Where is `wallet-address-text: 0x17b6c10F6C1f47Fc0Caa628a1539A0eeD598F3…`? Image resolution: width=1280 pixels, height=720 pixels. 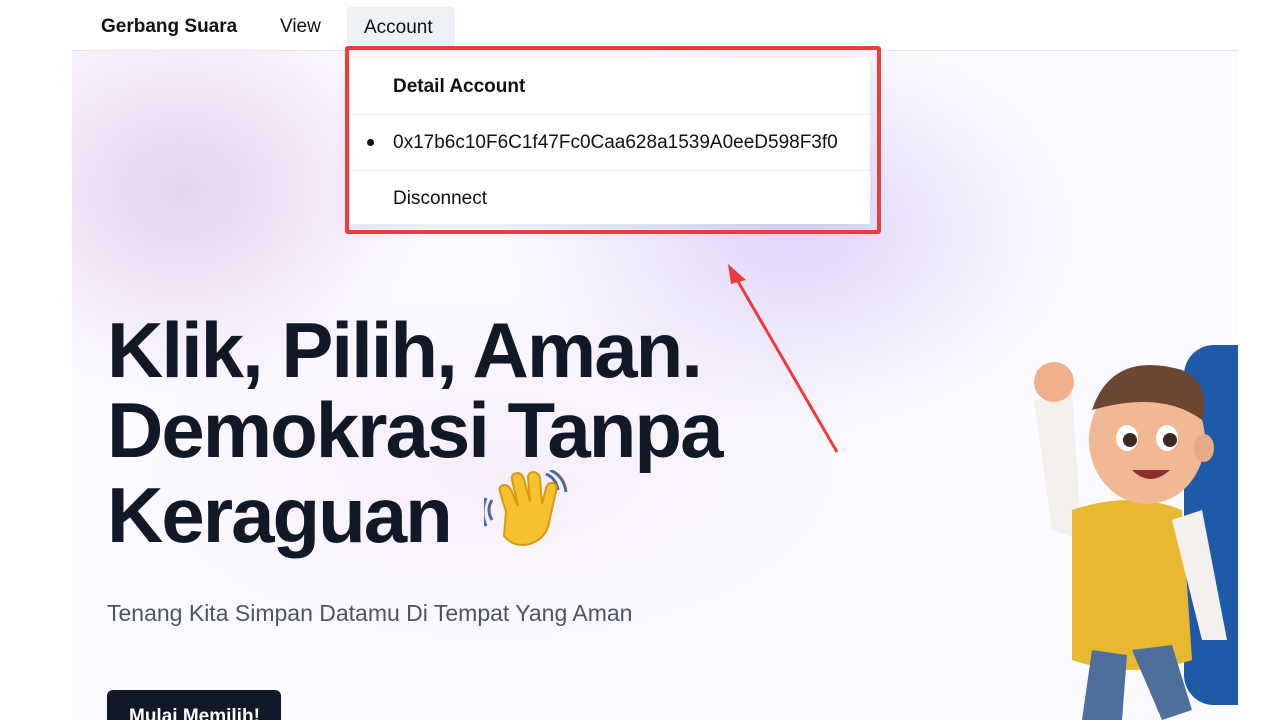 wallet-address-text: 0x17b6c10F6C1f47Fc0Caa628a1539A0eeD598F3… is located at coordinates (615, 142).